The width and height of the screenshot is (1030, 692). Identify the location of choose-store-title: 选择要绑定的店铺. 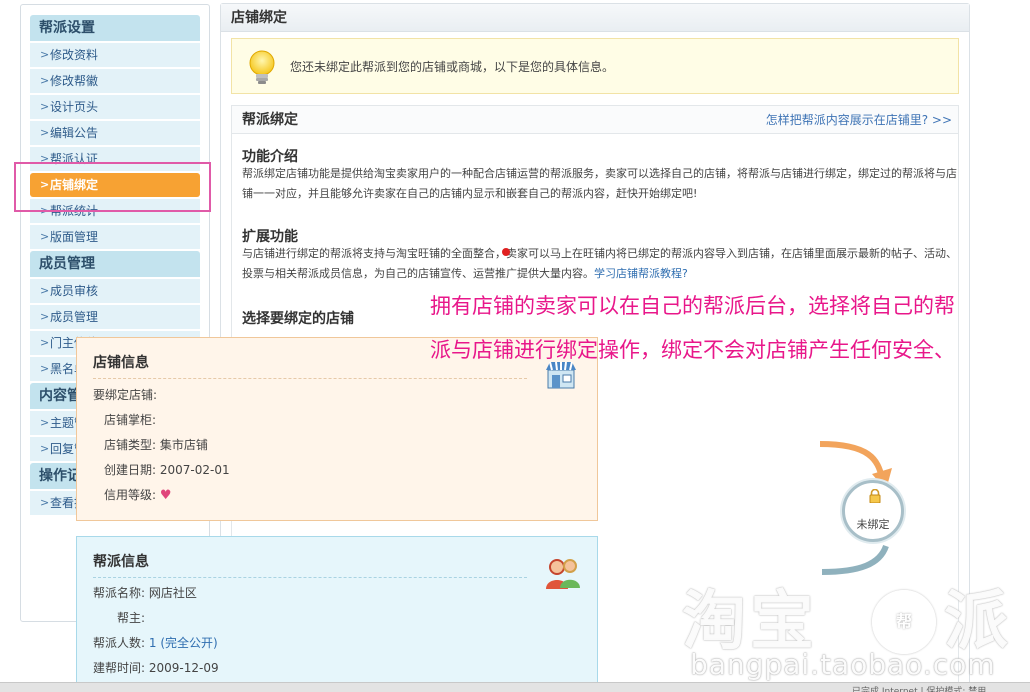
(298, 319).